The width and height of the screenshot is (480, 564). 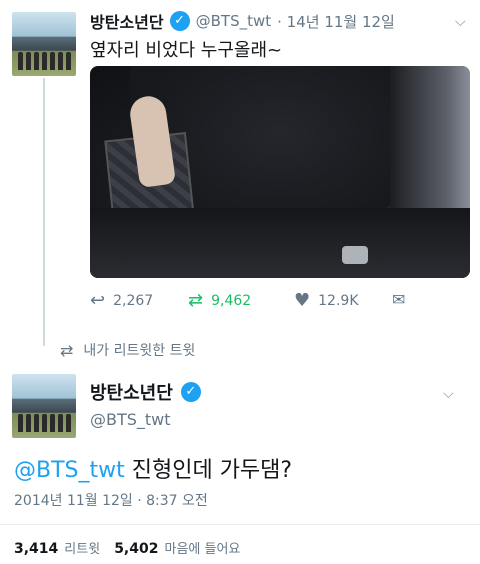 I want to click on like-action: ♥ 12.9K, so click(x=326, y=300).